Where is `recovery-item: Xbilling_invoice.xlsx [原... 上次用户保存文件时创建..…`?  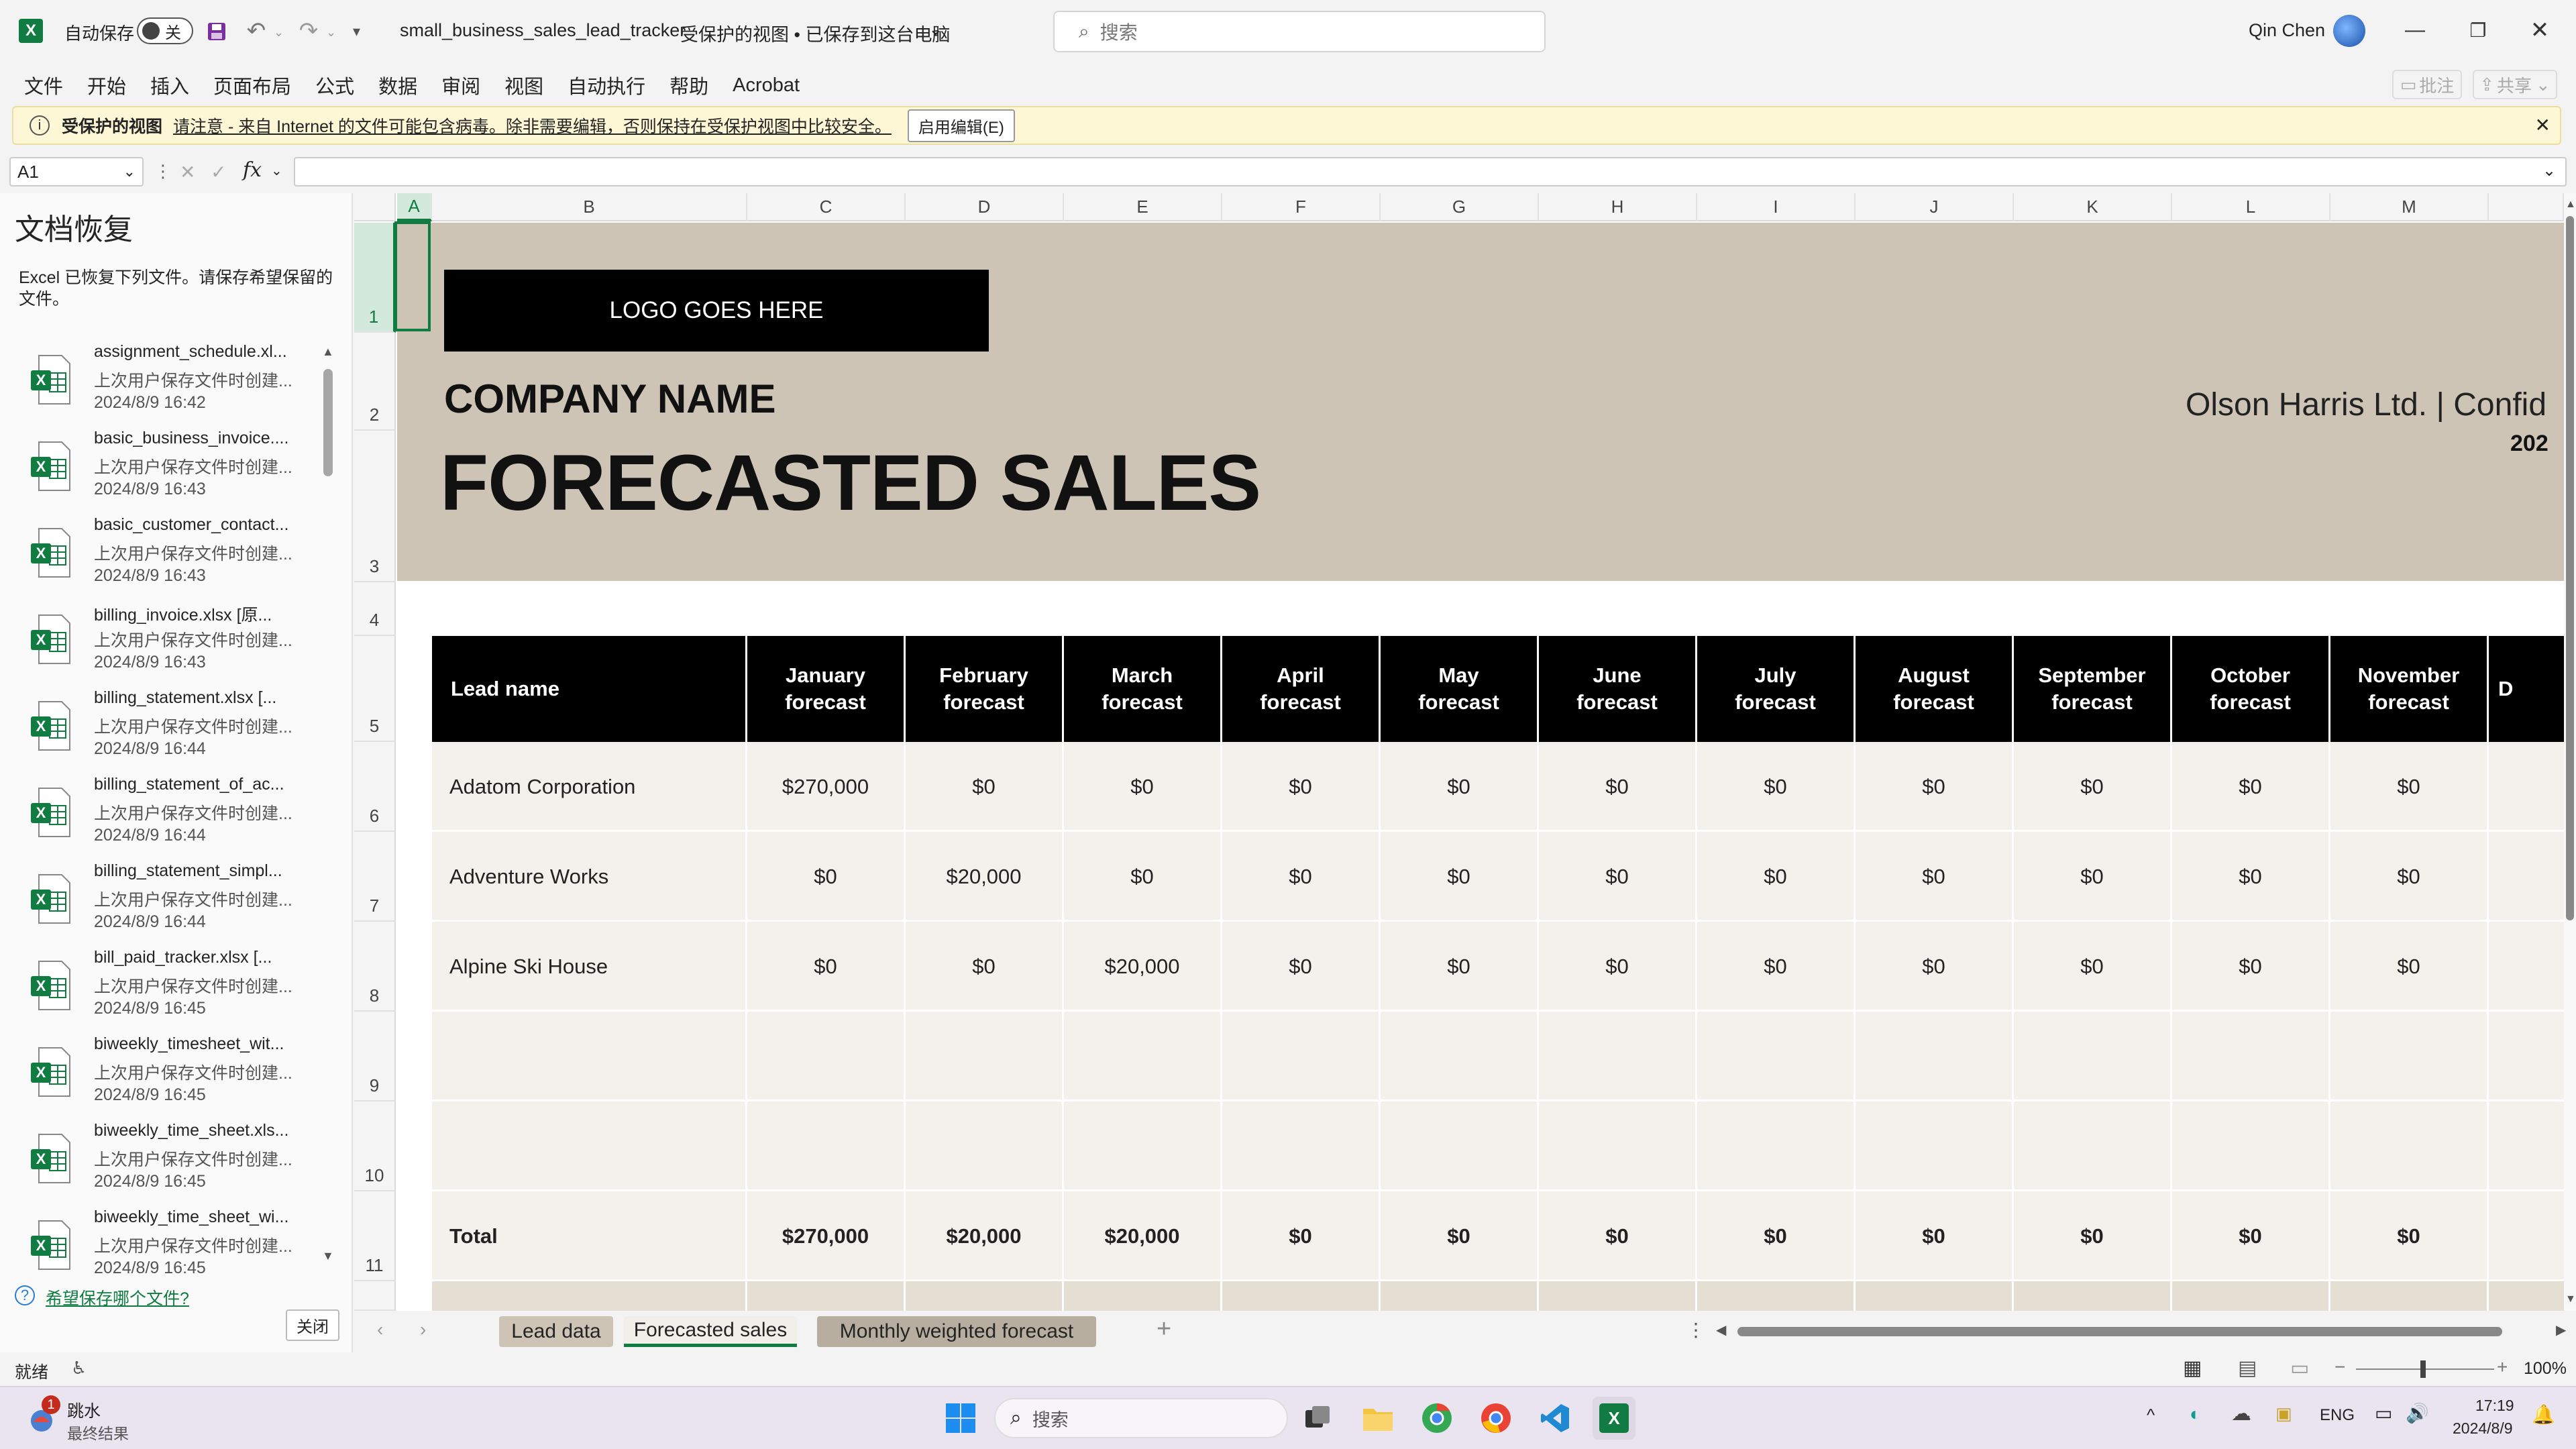
recovery-item: Xbilling_invoice.xlsx [原... 上次用户保存文件时创建..… is located at coordinates (177, 645).